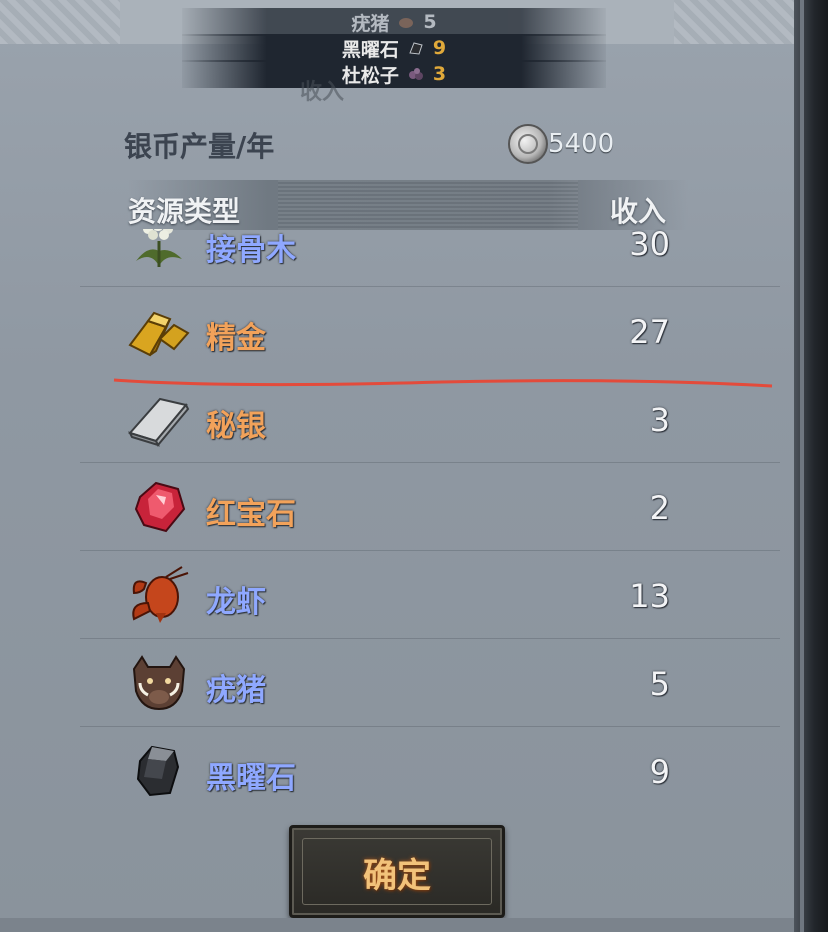  Describe the element at coordinates (430, 507) in the screenshot. I see `resource-row: 红宝石 2` at that location.